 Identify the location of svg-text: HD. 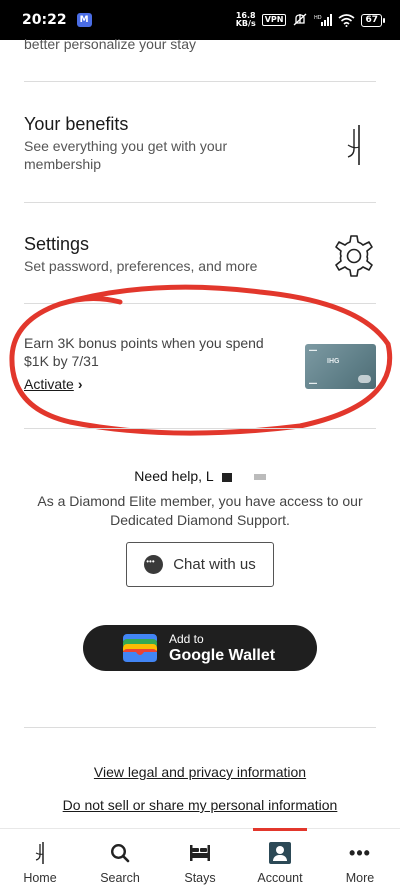
(318, 18).